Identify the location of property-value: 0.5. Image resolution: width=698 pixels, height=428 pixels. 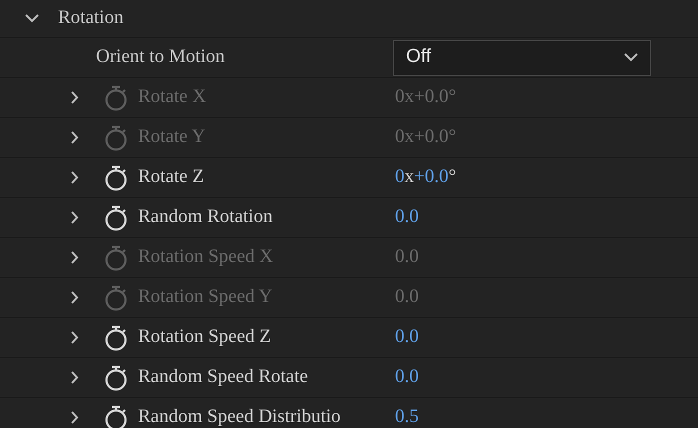
(407, 415).